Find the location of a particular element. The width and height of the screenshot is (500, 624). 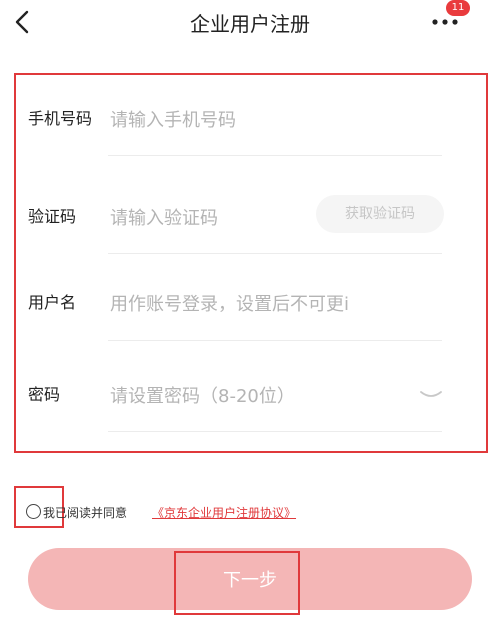

more-dots-icon is located at coordinates (445, 22).